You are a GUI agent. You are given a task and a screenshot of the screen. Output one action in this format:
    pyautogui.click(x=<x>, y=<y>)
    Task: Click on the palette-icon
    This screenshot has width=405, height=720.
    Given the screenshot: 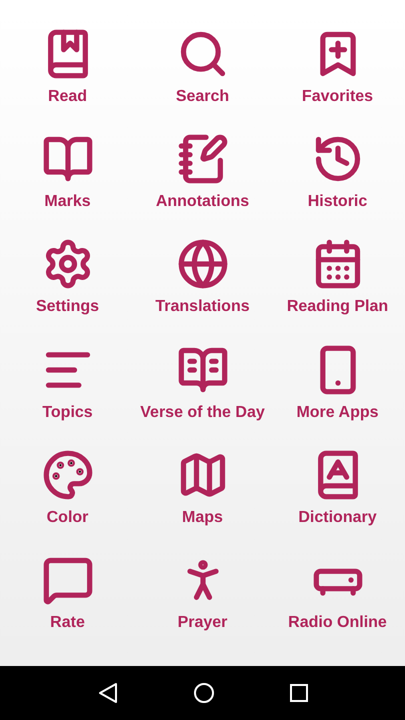 What is the action you would take?
    pyautogui.click(x=68, y=474)
    